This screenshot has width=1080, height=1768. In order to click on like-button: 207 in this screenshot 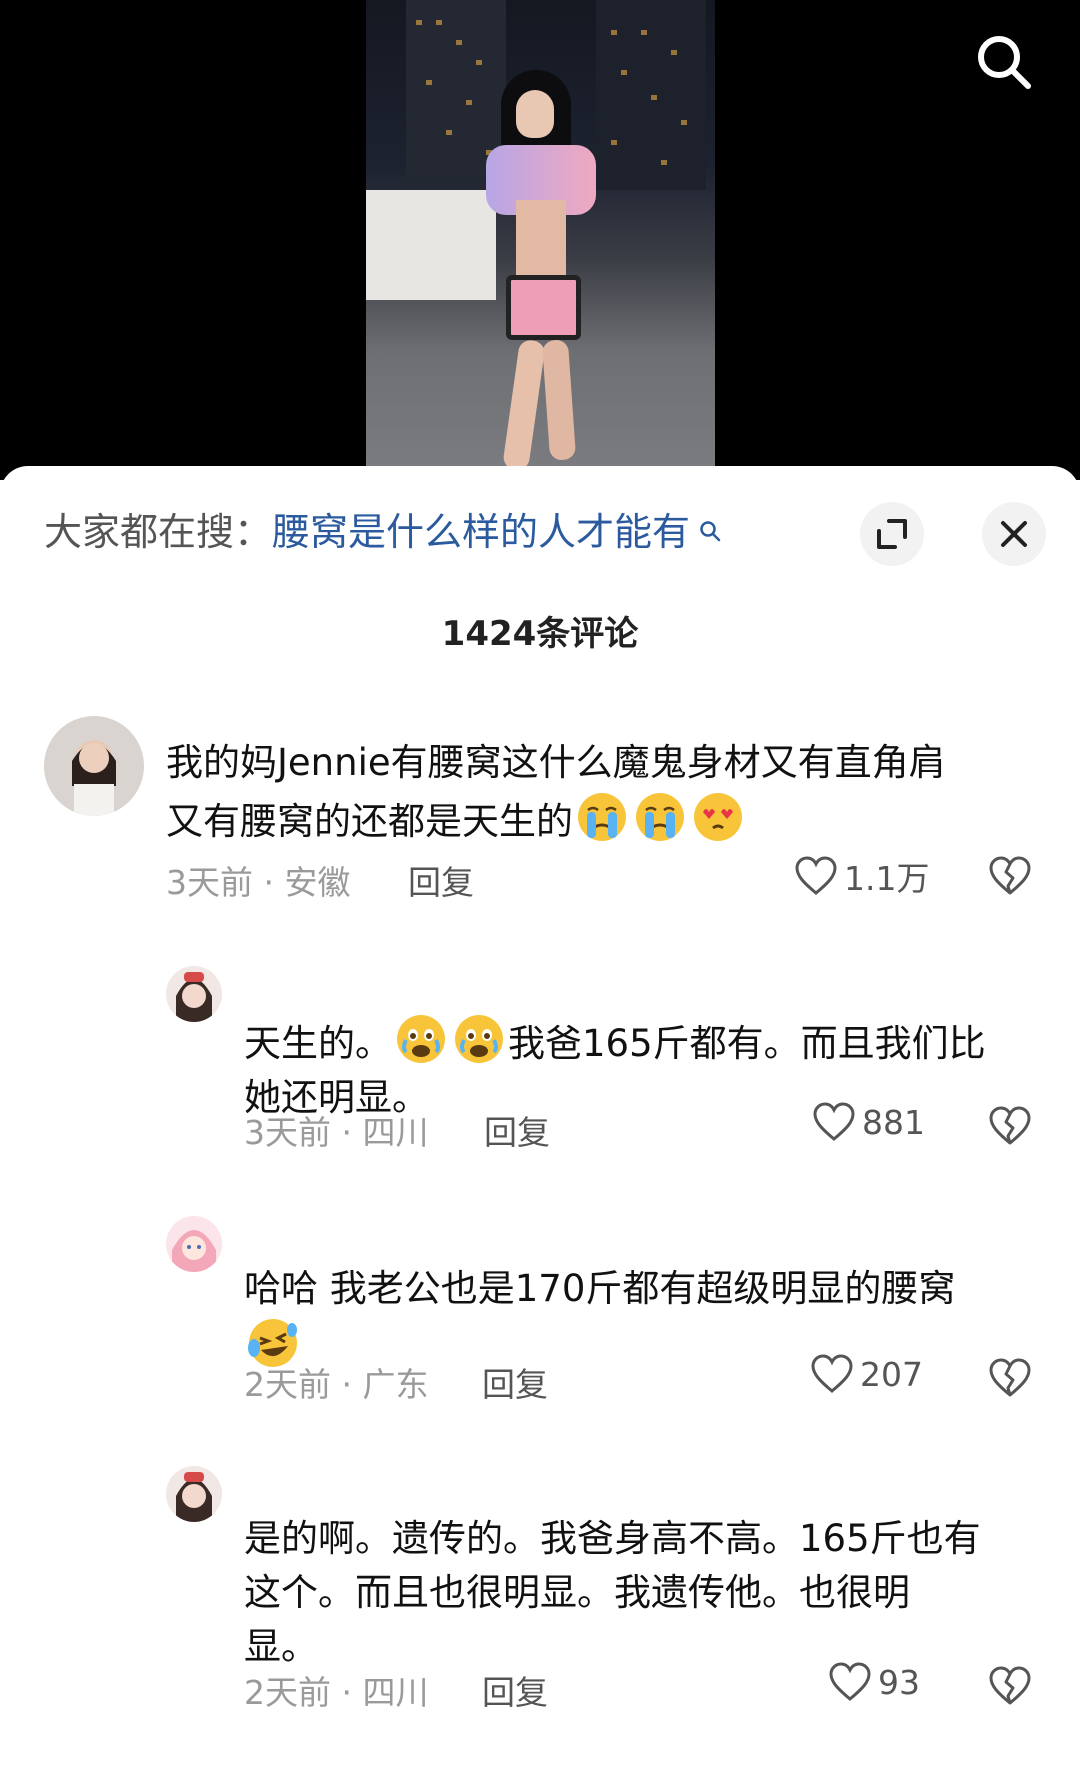, I will do `click(866, 1374)`.